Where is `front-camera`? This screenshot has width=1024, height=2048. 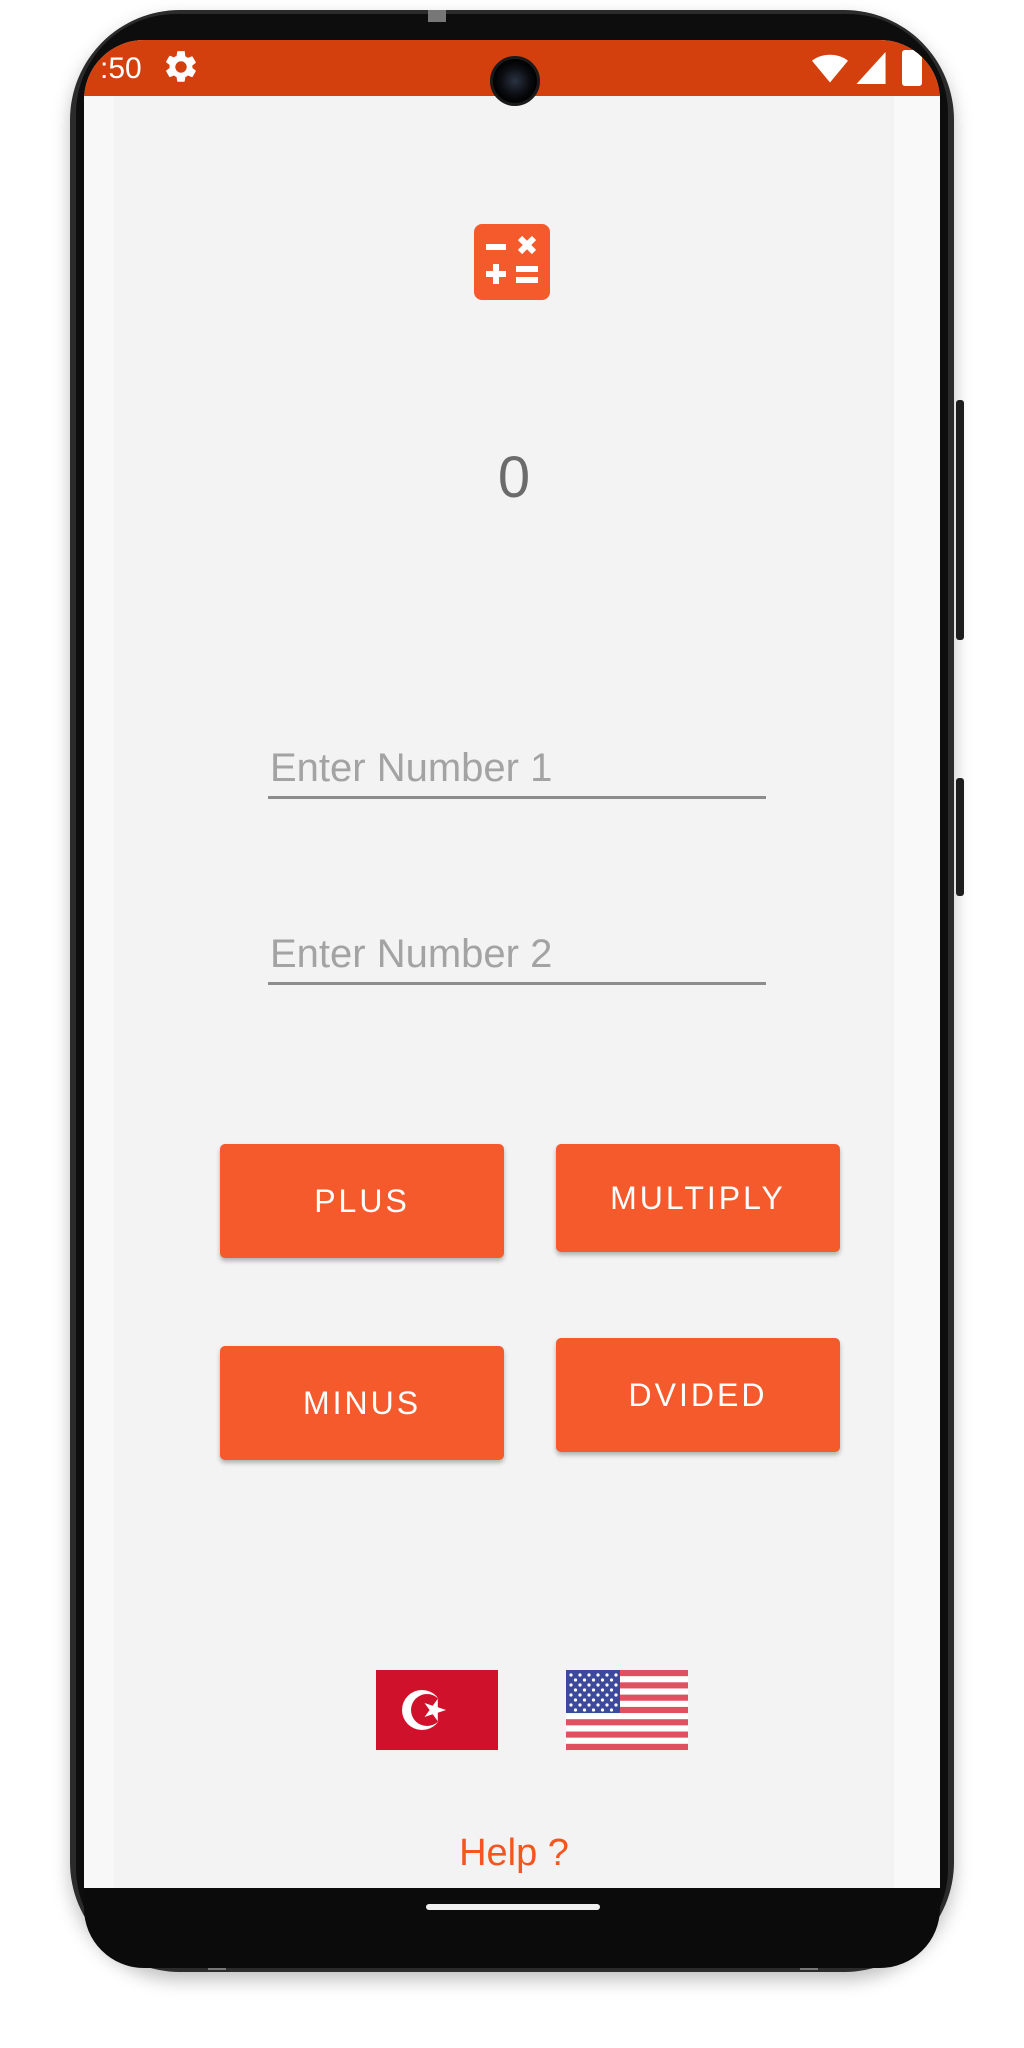
front-camera is located at coordinates (515, 81).